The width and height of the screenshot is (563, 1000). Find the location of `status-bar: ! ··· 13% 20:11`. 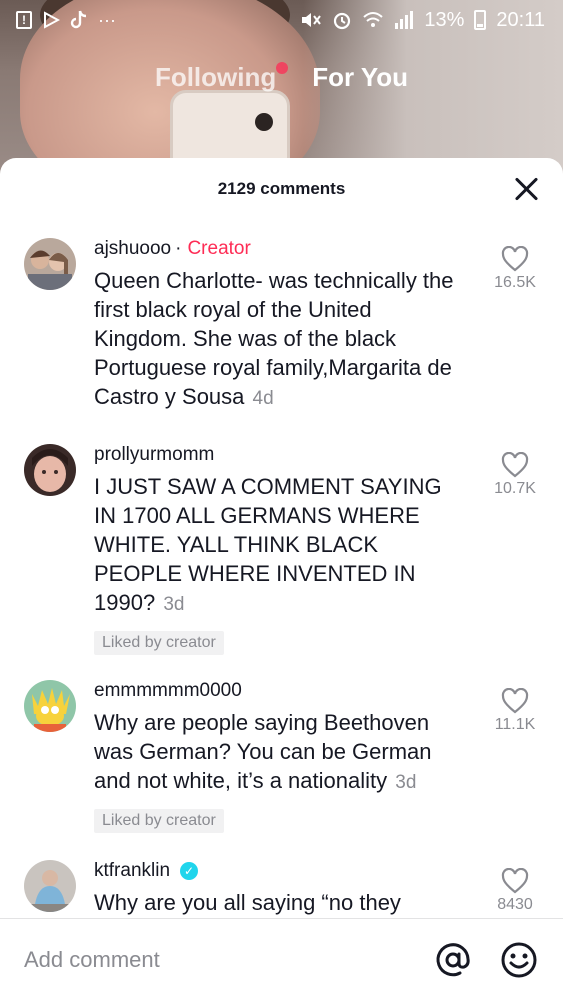

status-bar: ! ··· 13% 20:11 is located at coordinates (281, 20).